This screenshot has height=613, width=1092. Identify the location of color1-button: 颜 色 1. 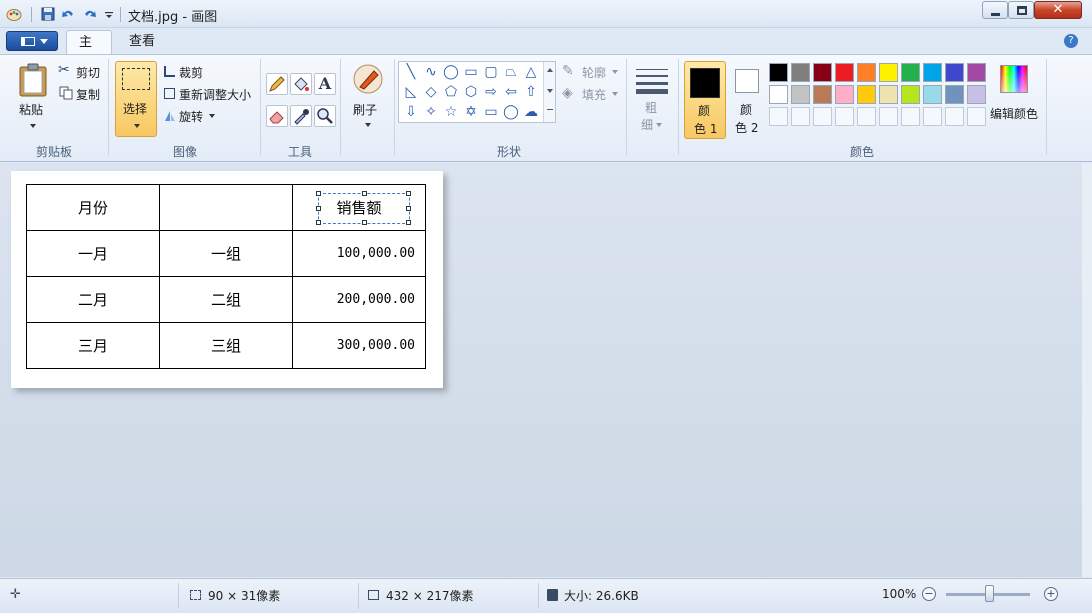
(705, 100).